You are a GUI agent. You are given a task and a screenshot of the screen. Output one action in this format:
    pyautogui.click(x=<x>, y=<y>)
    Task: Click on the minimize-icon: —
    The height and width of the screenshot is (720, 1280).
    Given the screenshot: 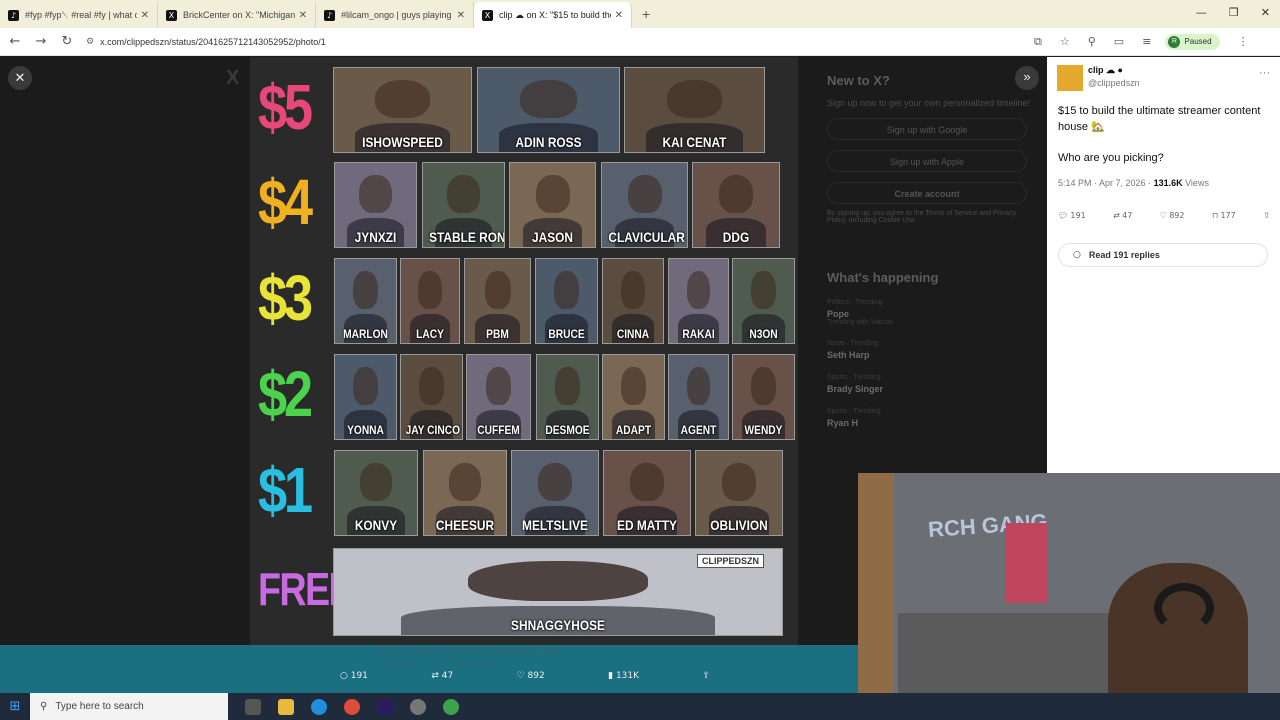 What is the action you would take?
    pyautogui.click(x=1201, y=12)
    